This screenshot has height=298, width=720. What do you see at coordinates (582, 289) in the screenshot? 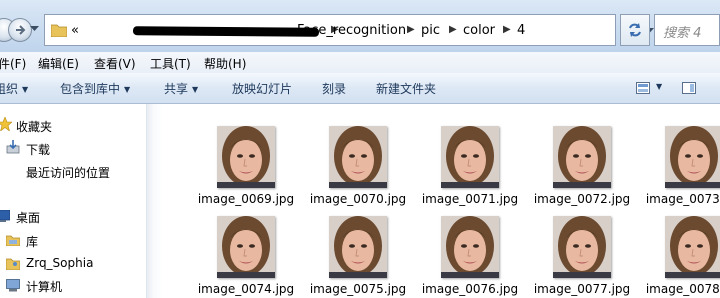
I see `file-name: image_0077.jpg` at bounding box center [582, 289].